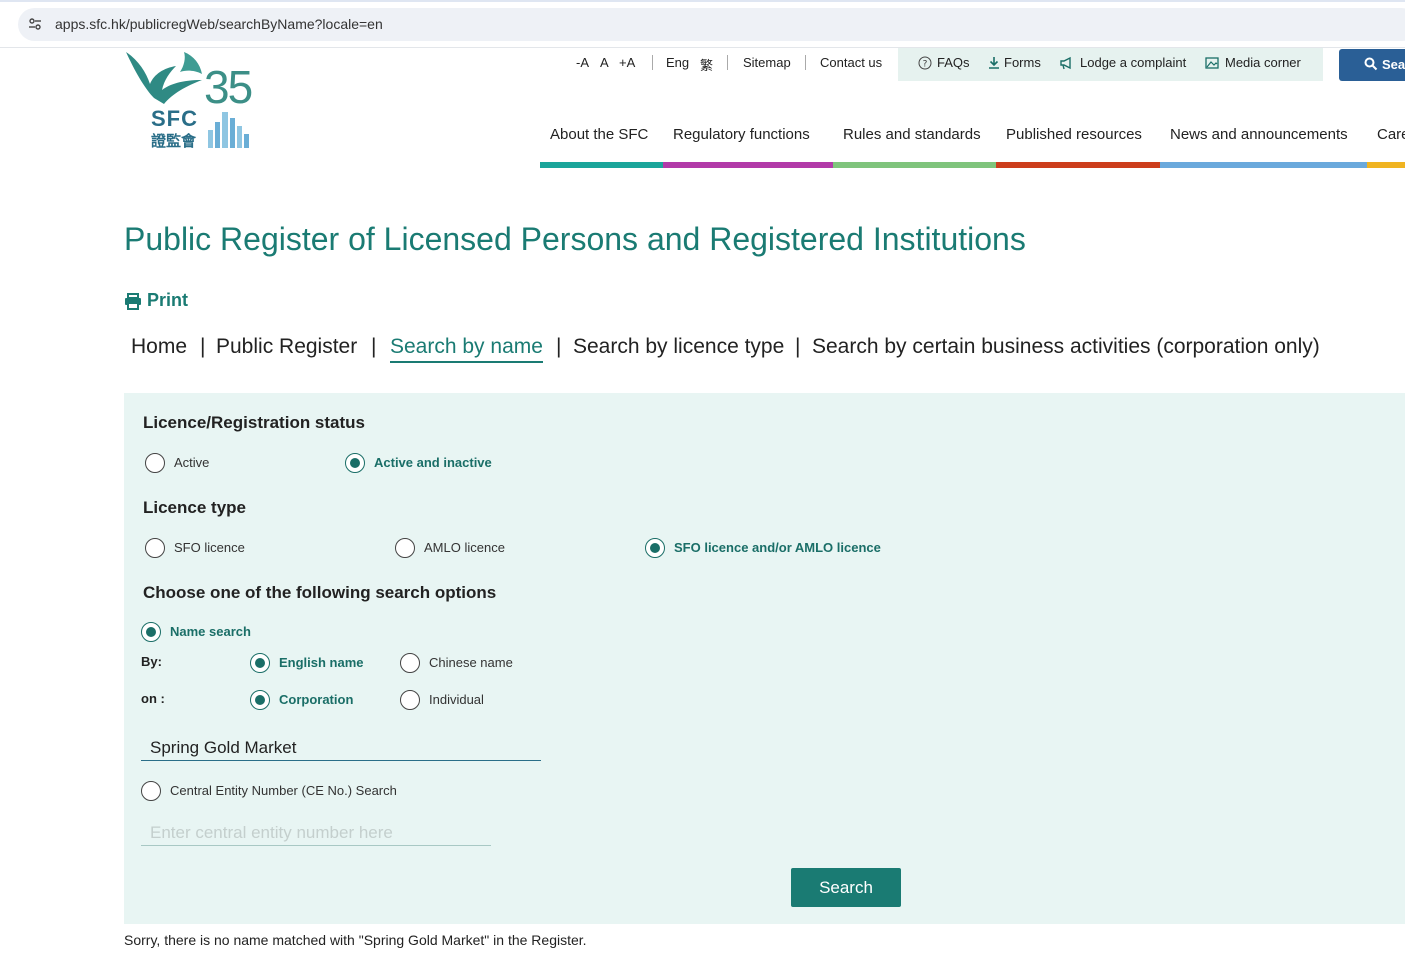 Image resolution: width=1405 pixels, height=962 pixels. What do you see at coordinates (316, 699) in the screenshot?
I see `corporation-label: Corporation` at bounding box center [316, 699].